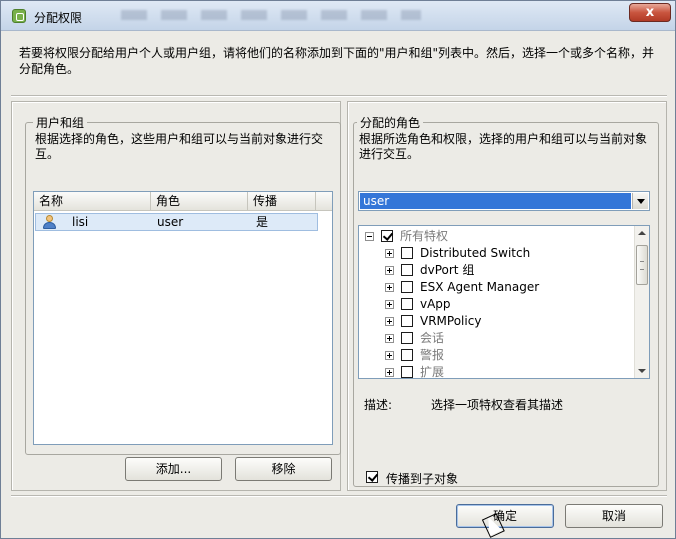 Image resolution: width=676 pixels, height=539 pixels. What do you see at coordinates (451, 321) in the screenshot?
I see `tree-node-label: VRMPolicy` at bounding box center [451, 321].